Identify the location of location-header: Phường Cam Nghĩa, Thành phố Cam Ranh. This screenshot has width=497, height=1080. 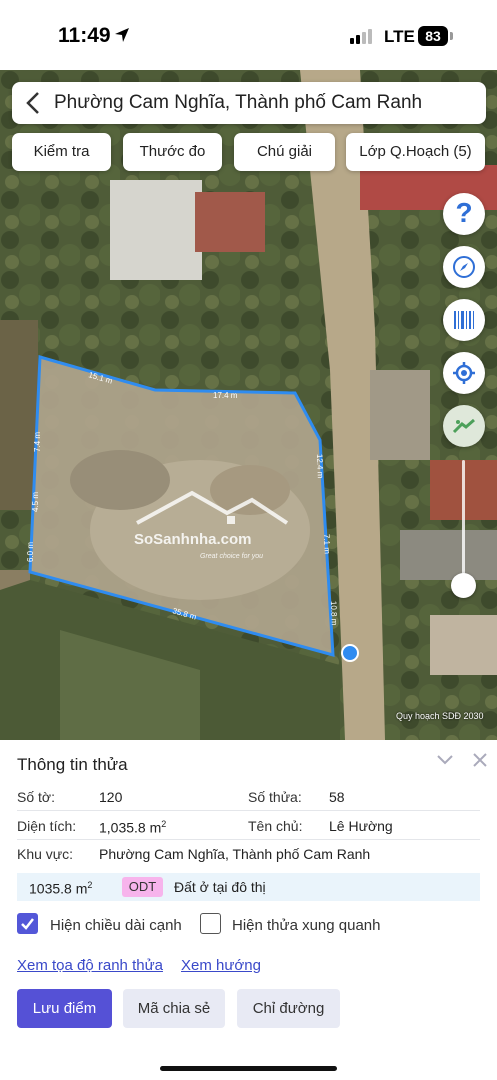
(249, 103).